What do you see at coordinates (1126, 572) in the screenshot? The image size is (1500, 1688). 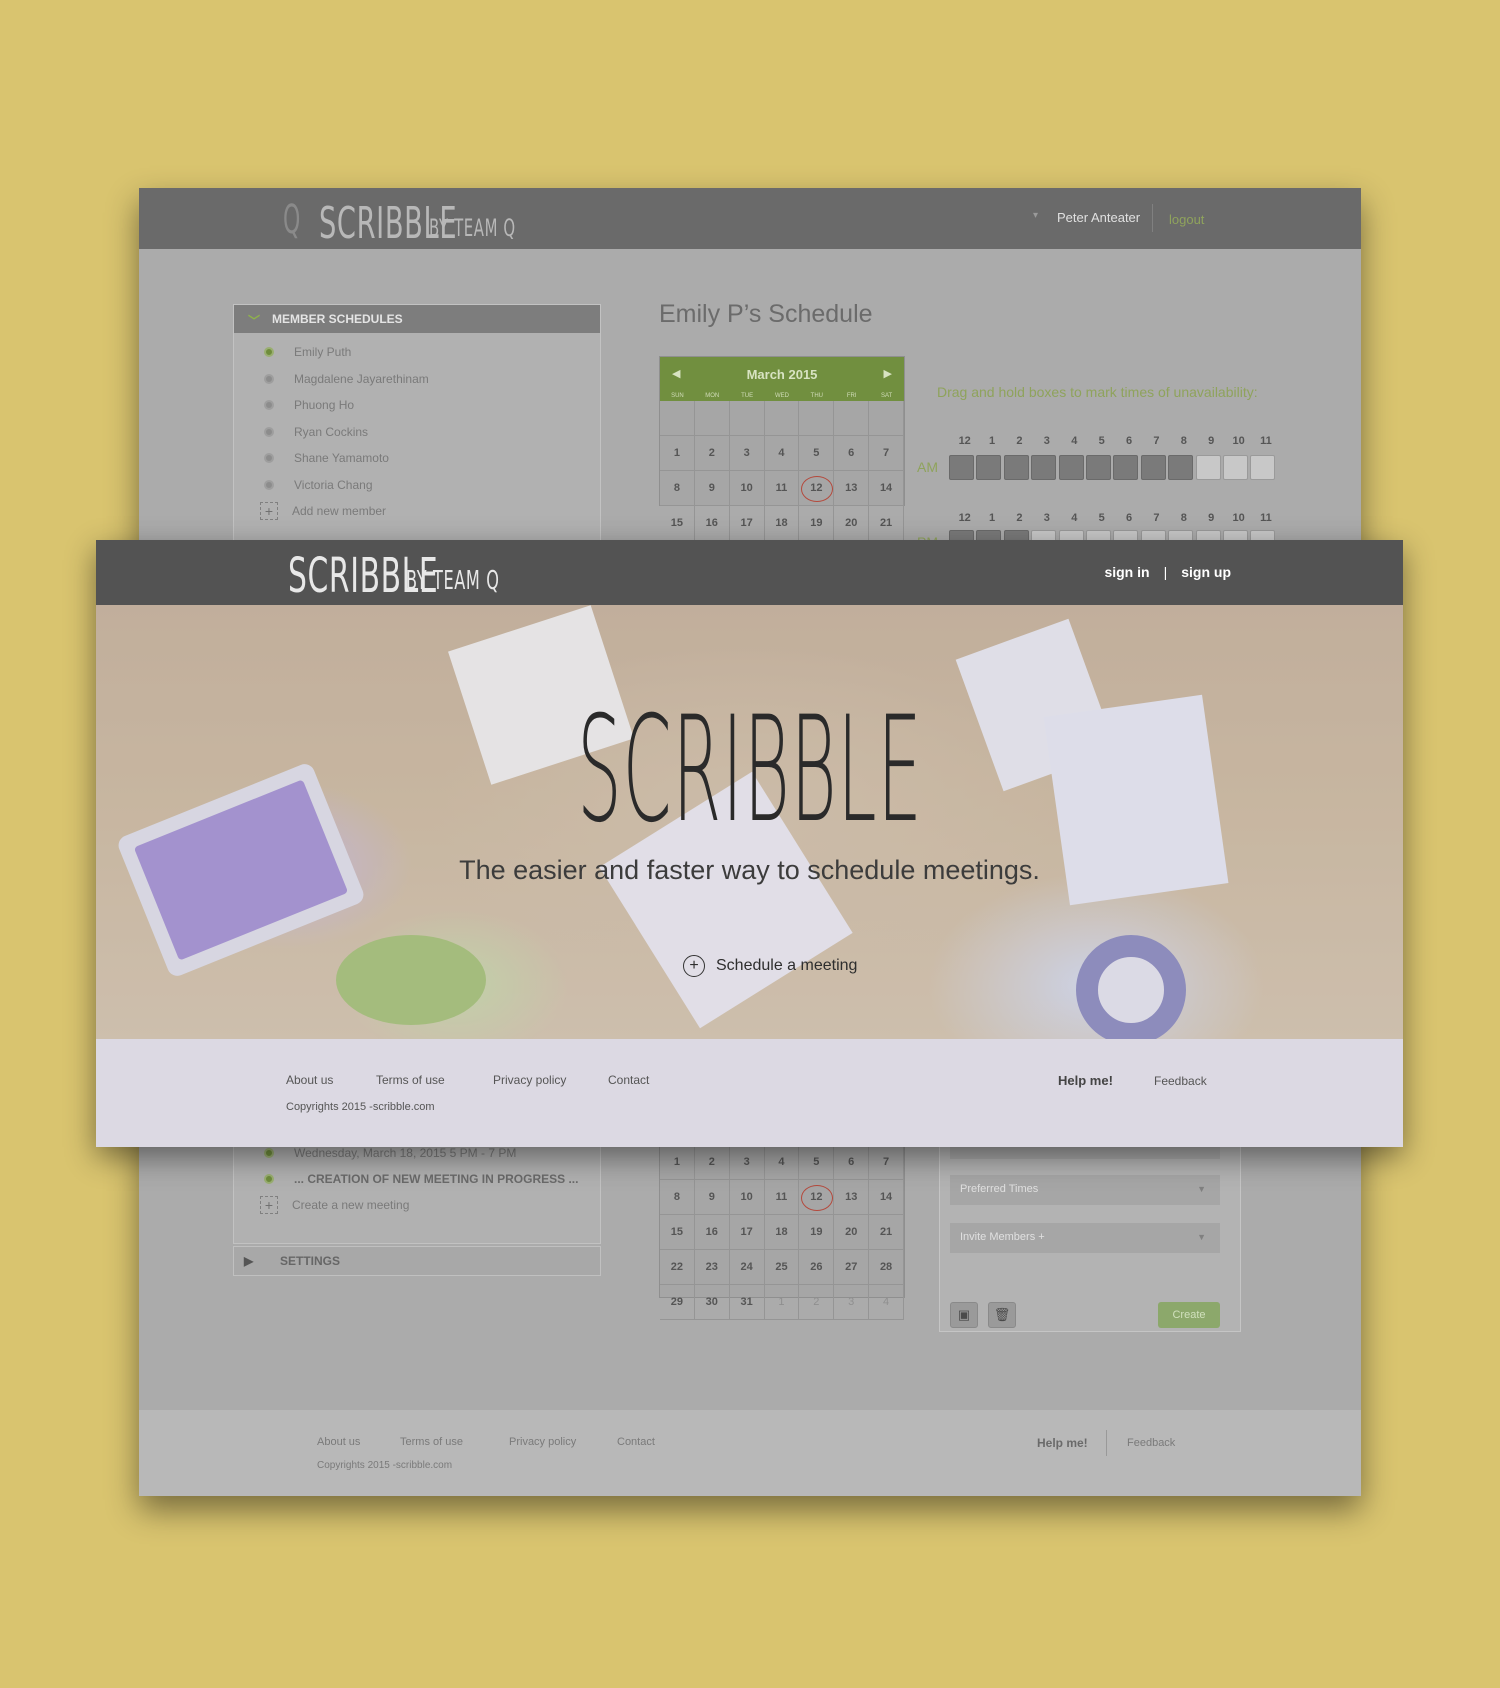 I see `sign-in-link: sign in` at bounding box center [1126, 572].